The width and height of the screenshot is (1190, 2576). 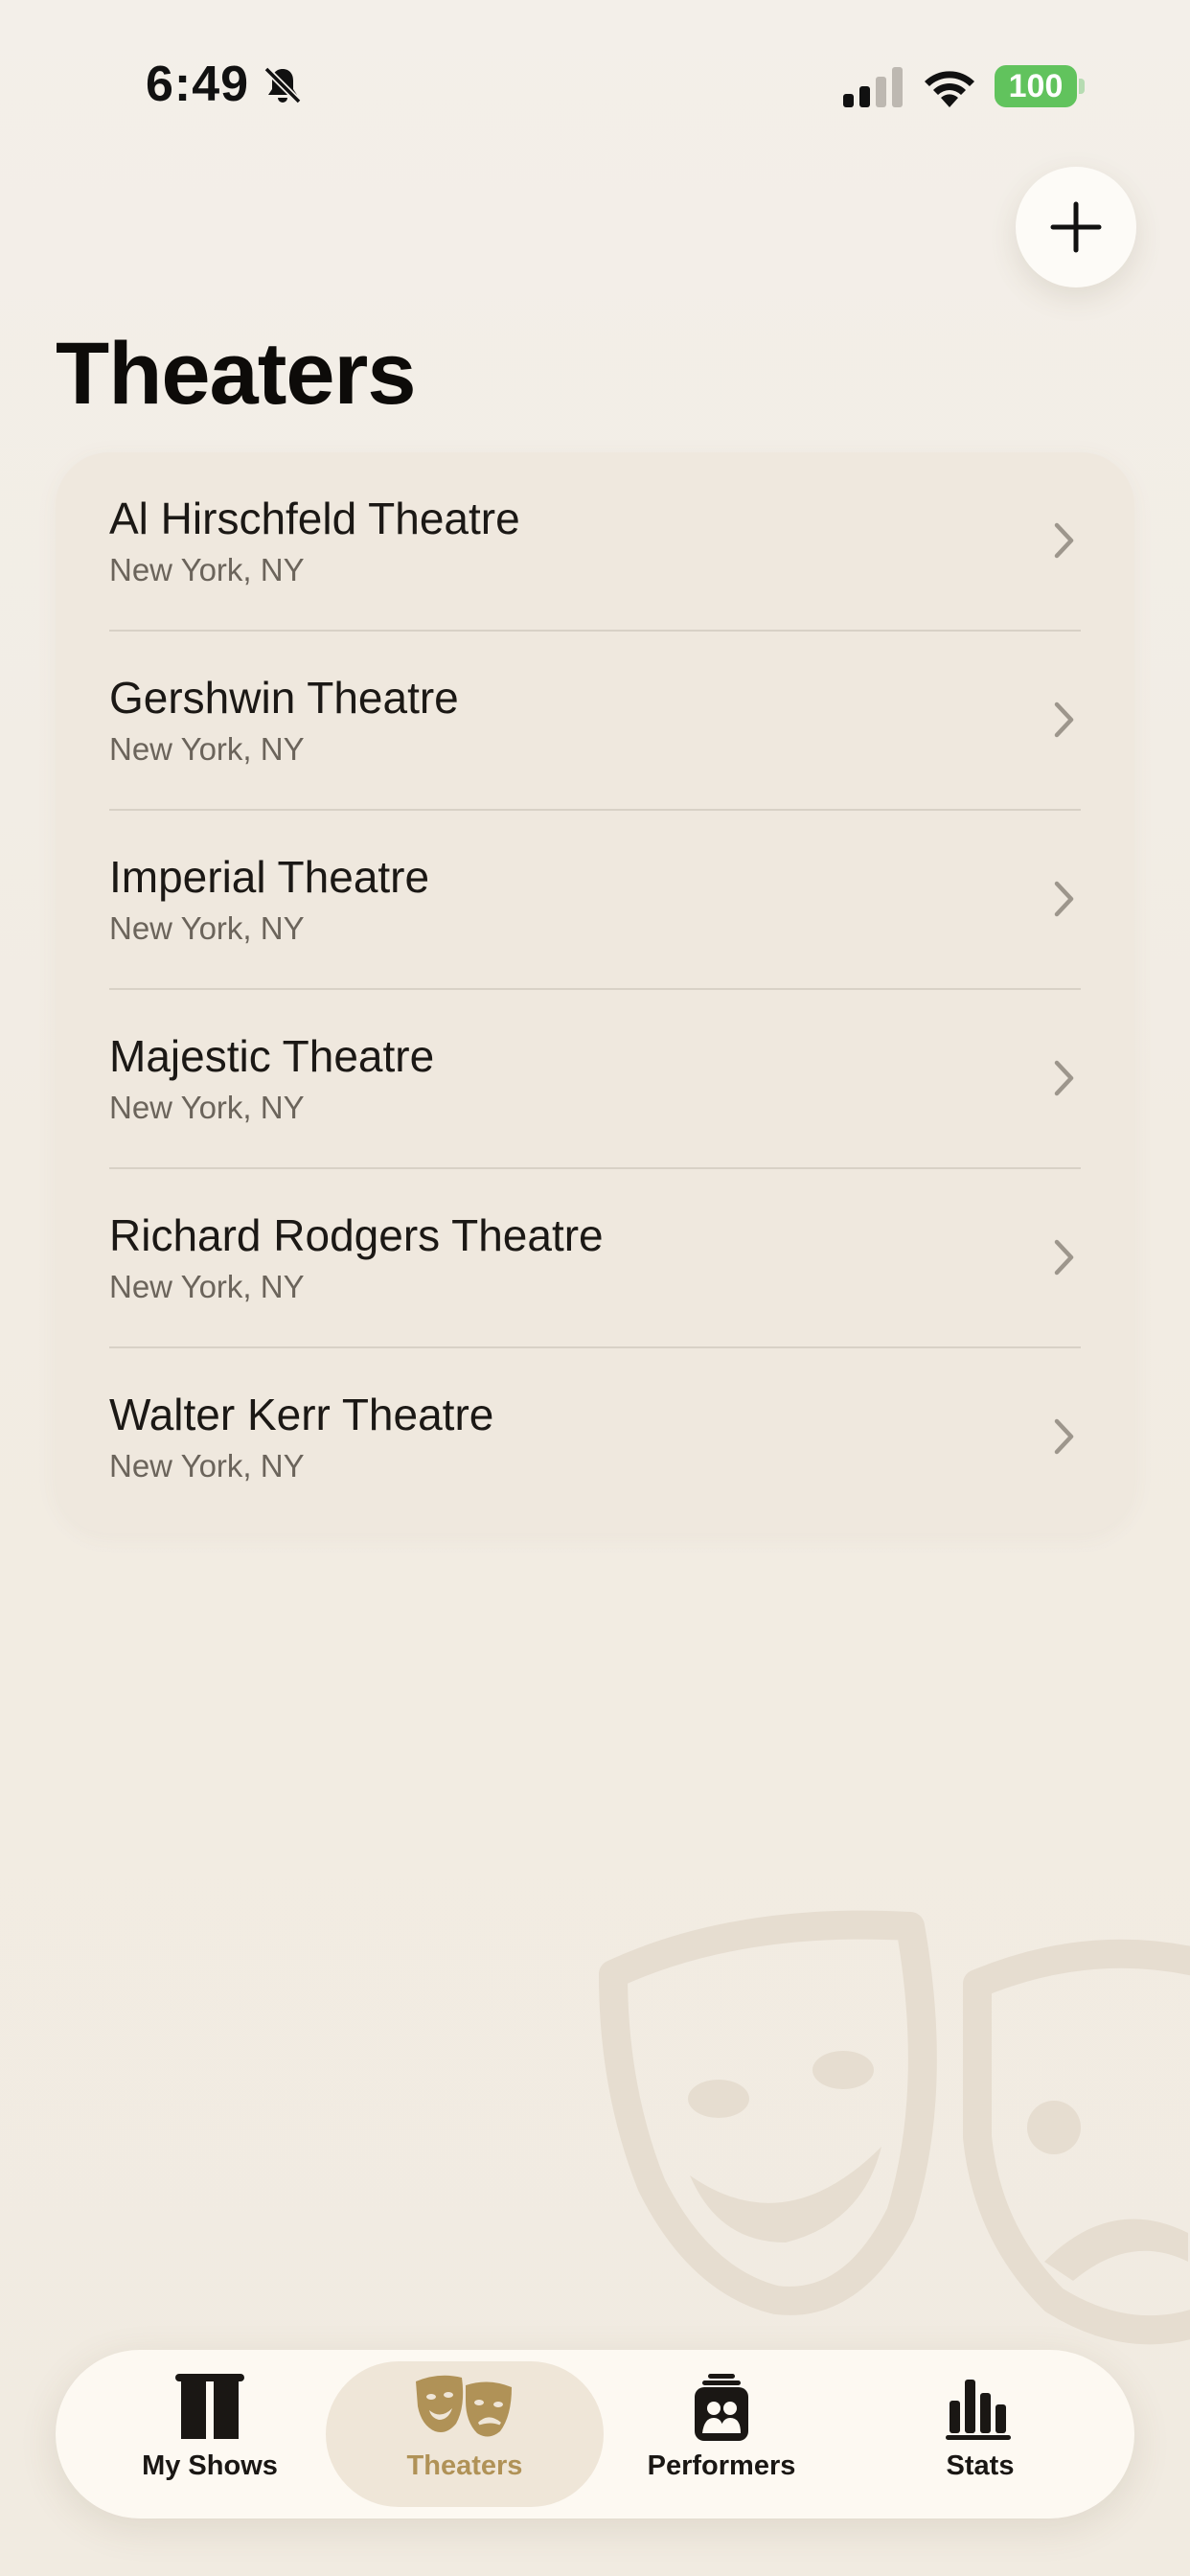 I want to click on plus-icon, so click(x=1076, y=227).